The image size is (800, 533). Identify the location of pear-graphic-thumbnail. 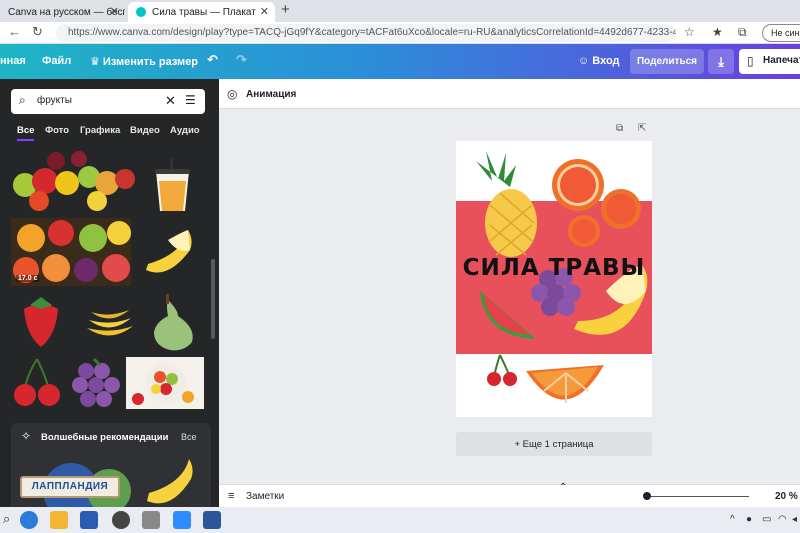
(174, 323).